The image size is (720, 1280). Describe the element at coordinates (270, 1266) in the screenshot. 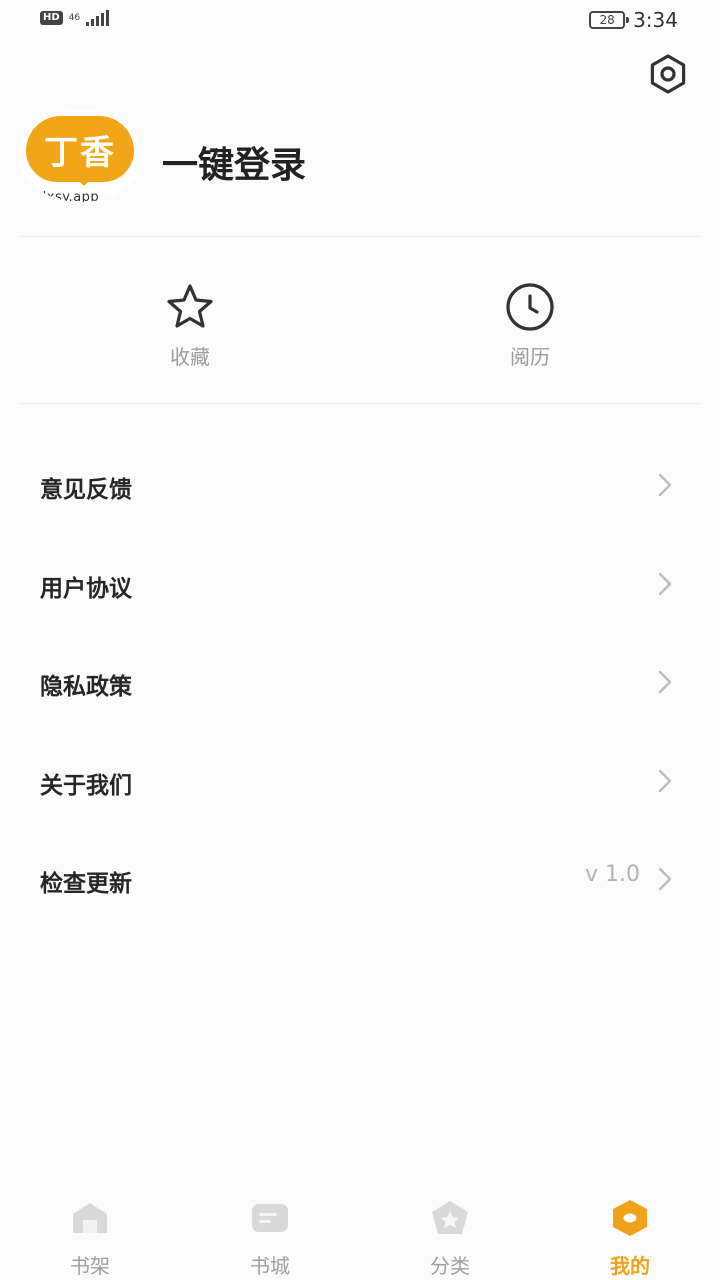

I see `nav-tab-label: 书城` at that location.